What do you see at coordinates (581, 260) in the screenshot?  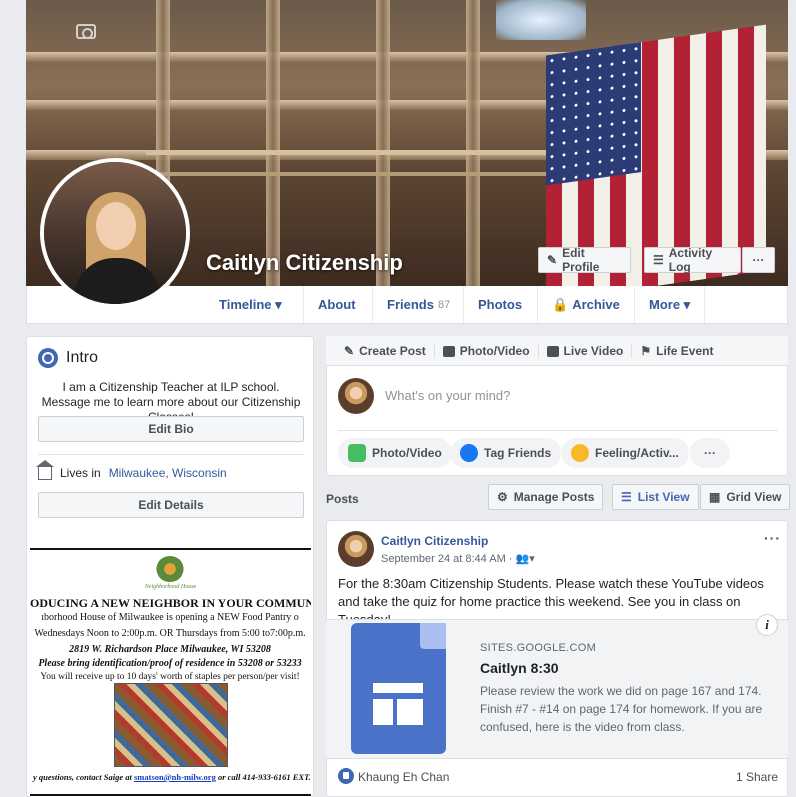 I see `edit-profile-label: Edit Profile` at bounding box center [581, 260].